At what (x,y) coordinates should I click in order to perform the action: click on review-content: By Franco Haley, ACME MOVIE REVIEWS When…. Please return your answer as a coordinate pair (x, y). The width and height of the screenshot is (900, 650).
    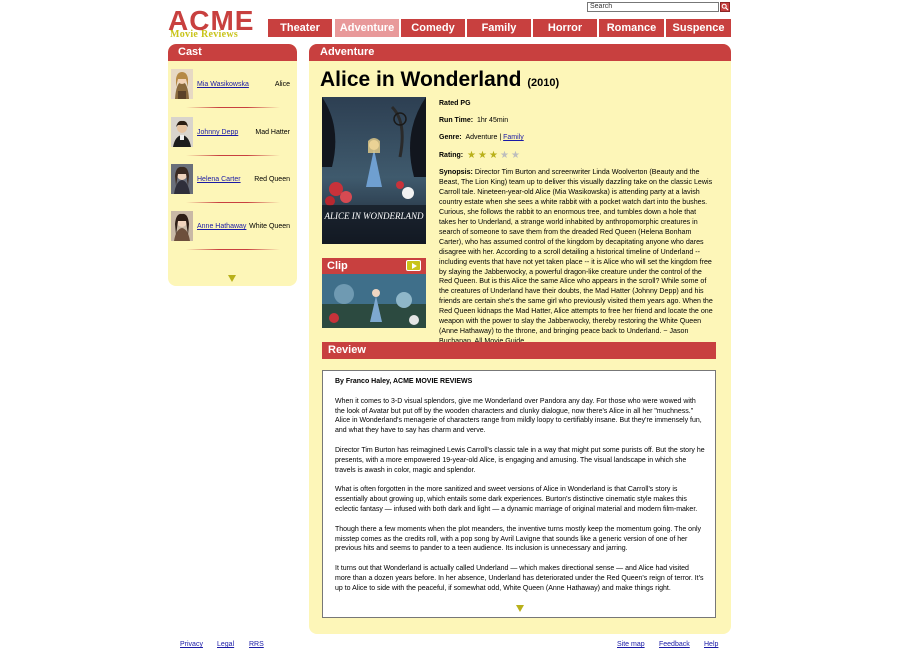
    Looking at the image, I should click on (520, 490).